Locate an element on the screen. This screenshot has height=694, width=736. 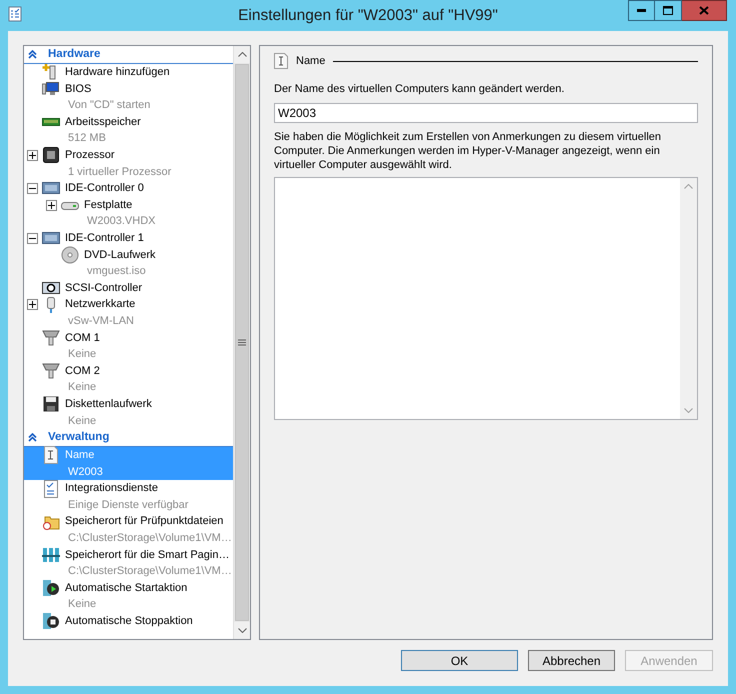
tree-item: IDE-Controller 1 is located at coordinates (128, 238).